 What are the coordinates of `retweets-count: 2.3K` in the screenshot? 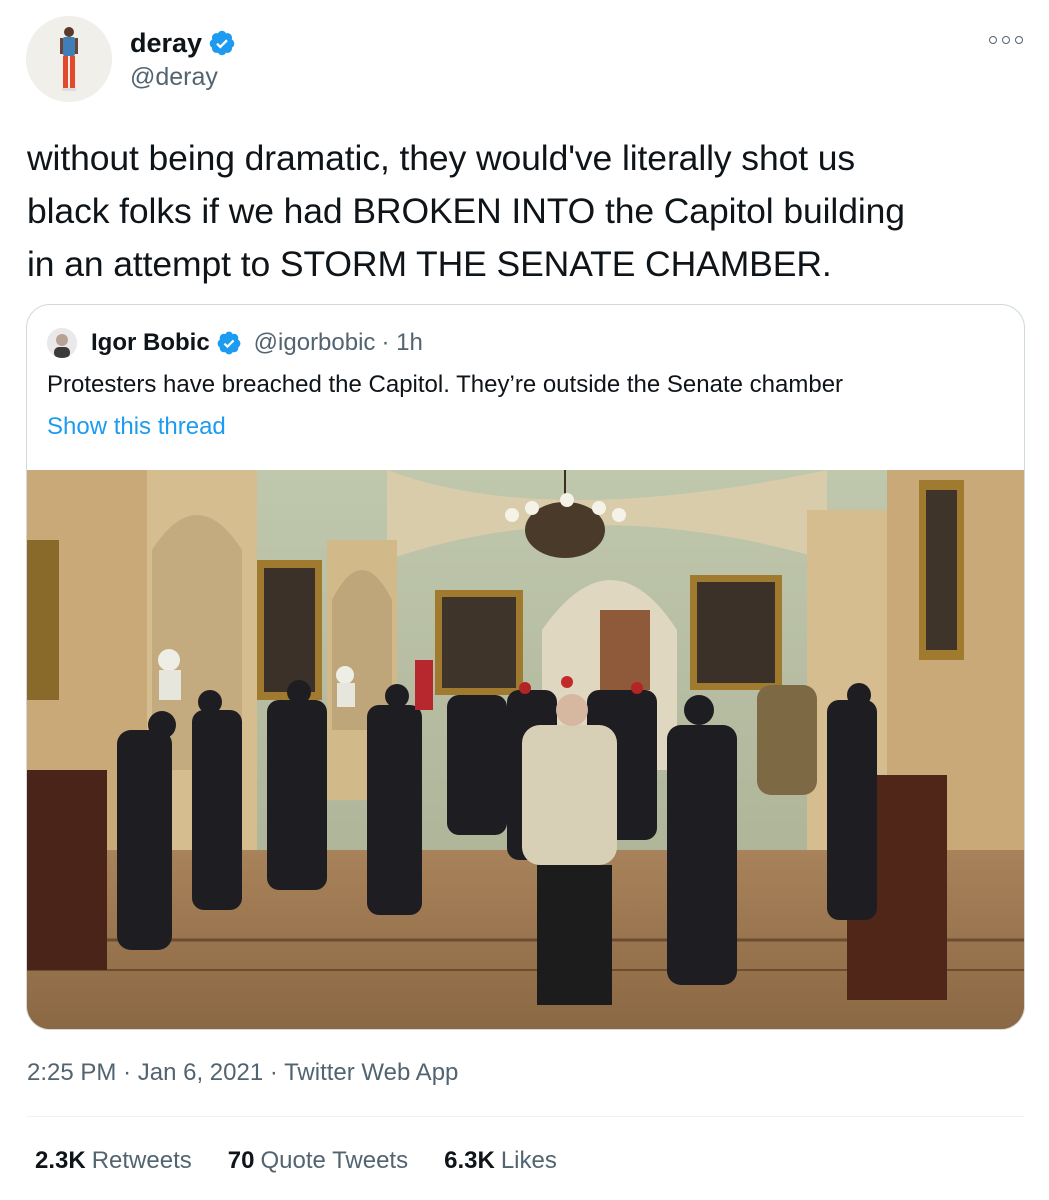 It's located at (60, 1160).